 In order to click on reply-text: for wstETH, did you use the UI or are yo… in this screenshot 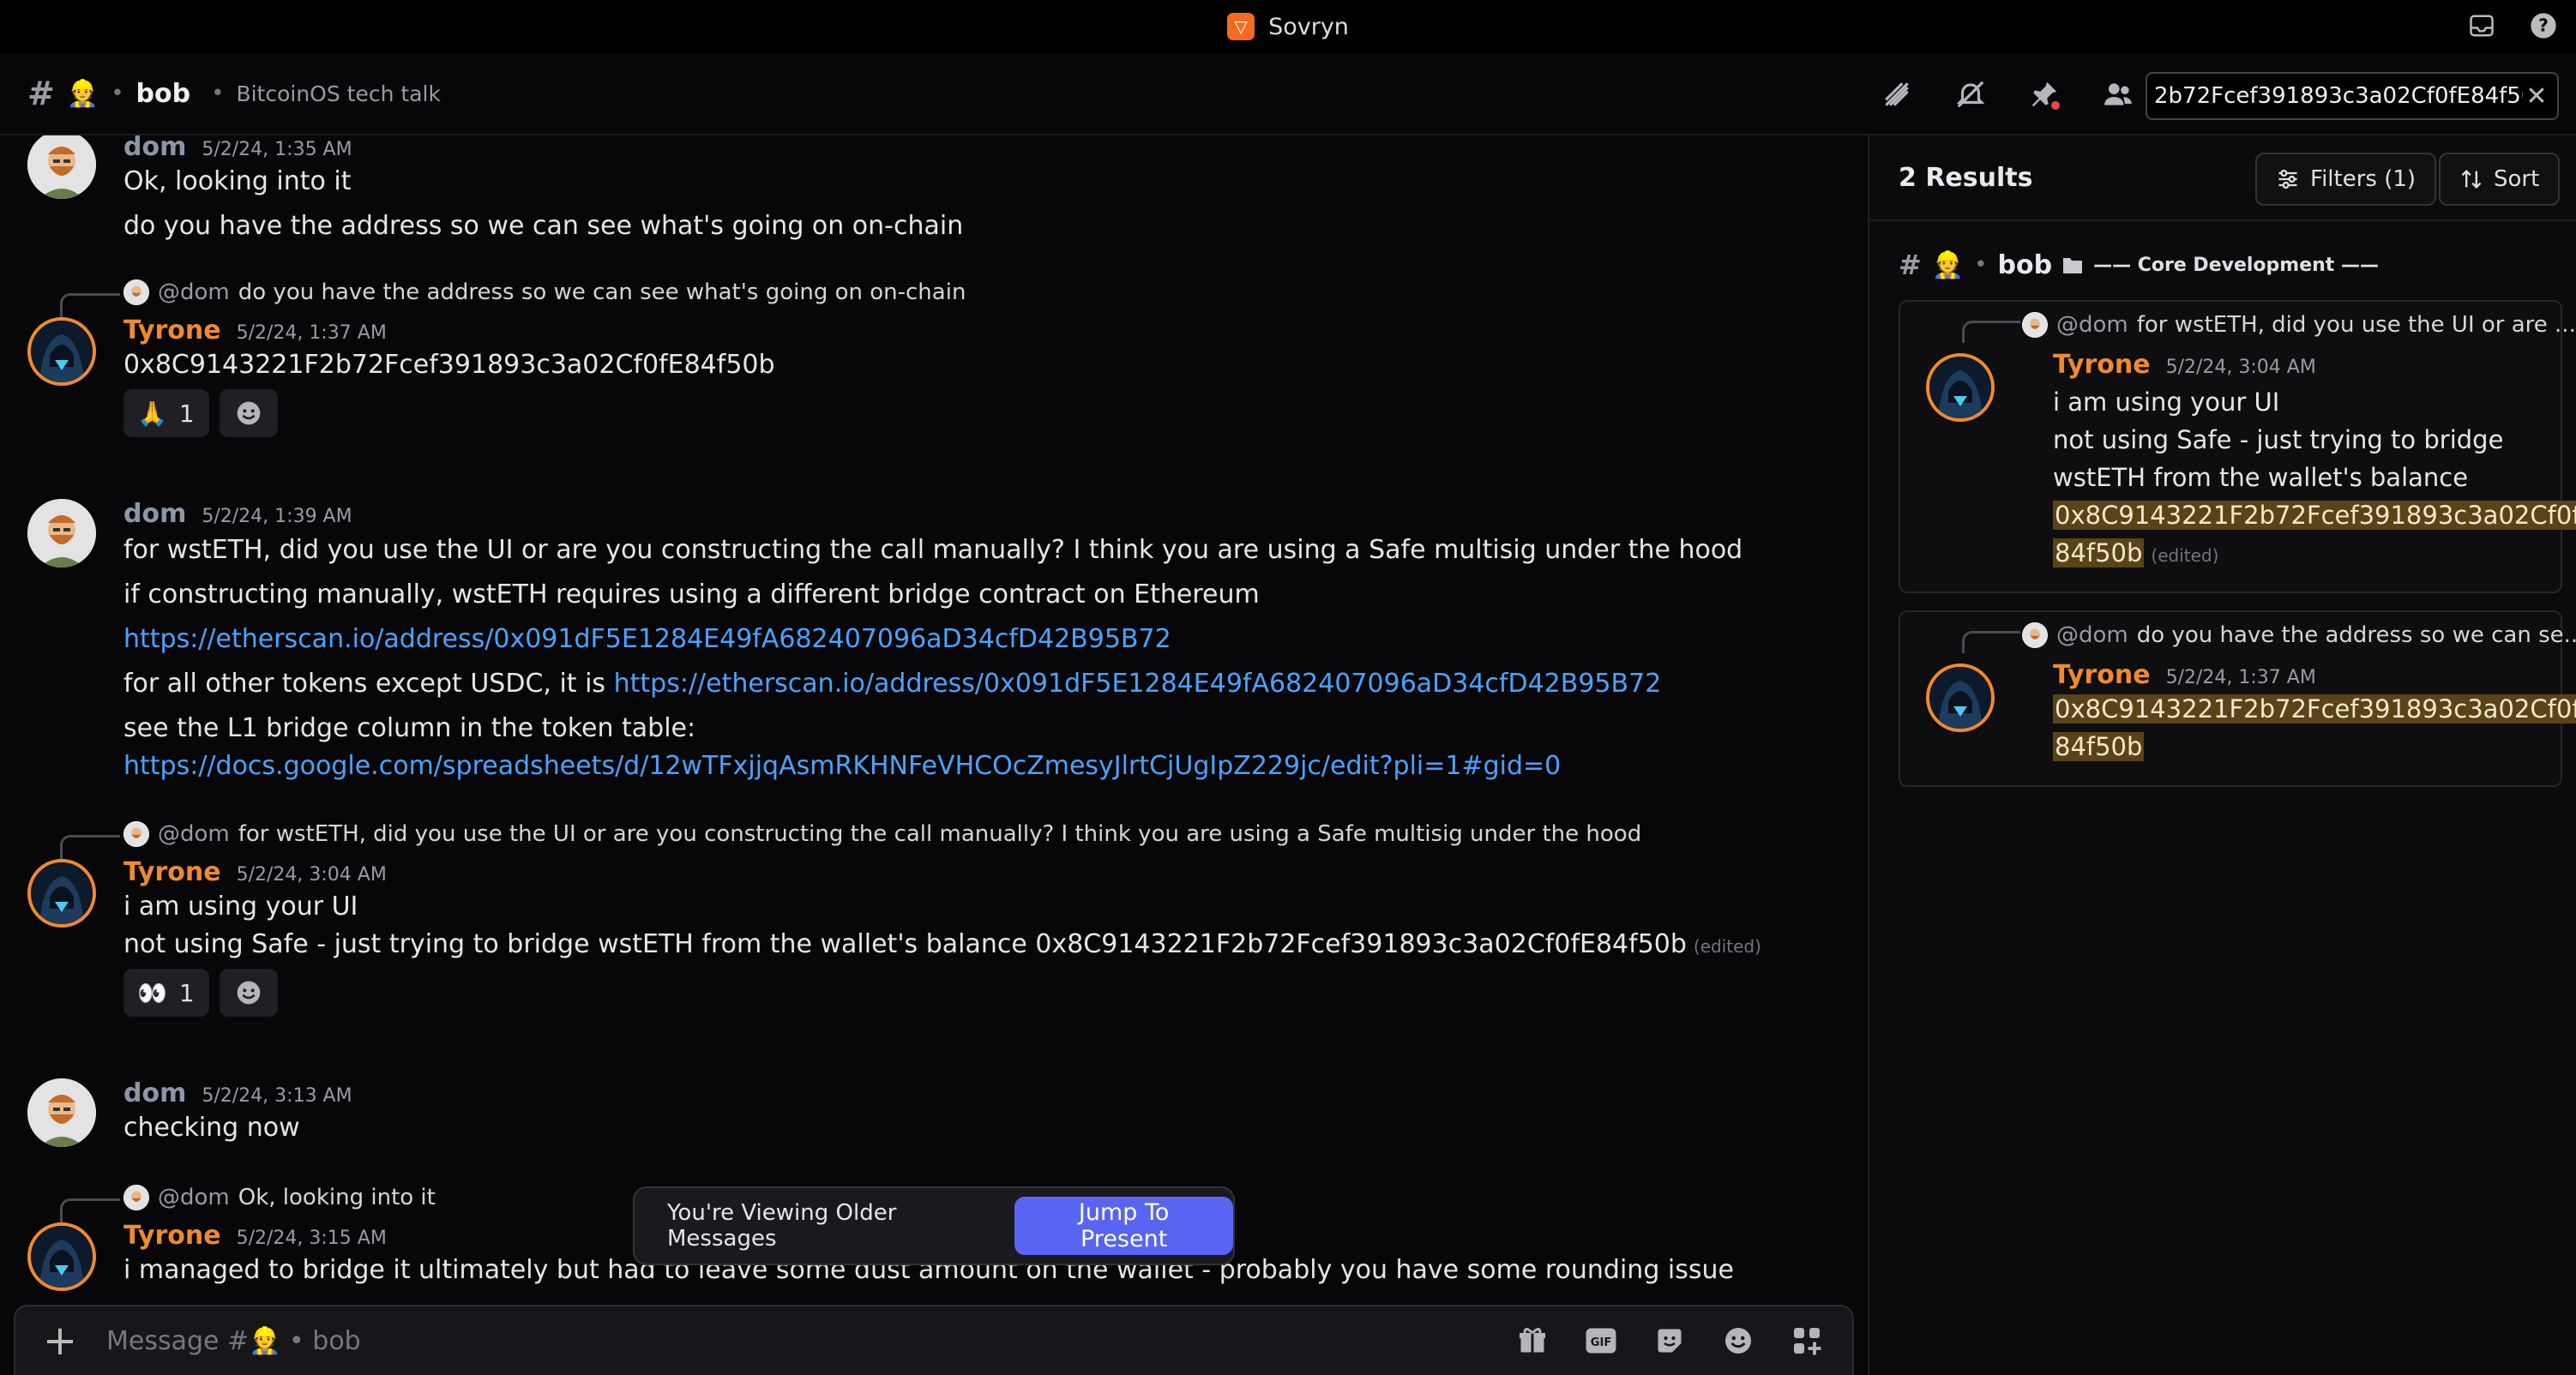, I will do `click(940, 834)`.